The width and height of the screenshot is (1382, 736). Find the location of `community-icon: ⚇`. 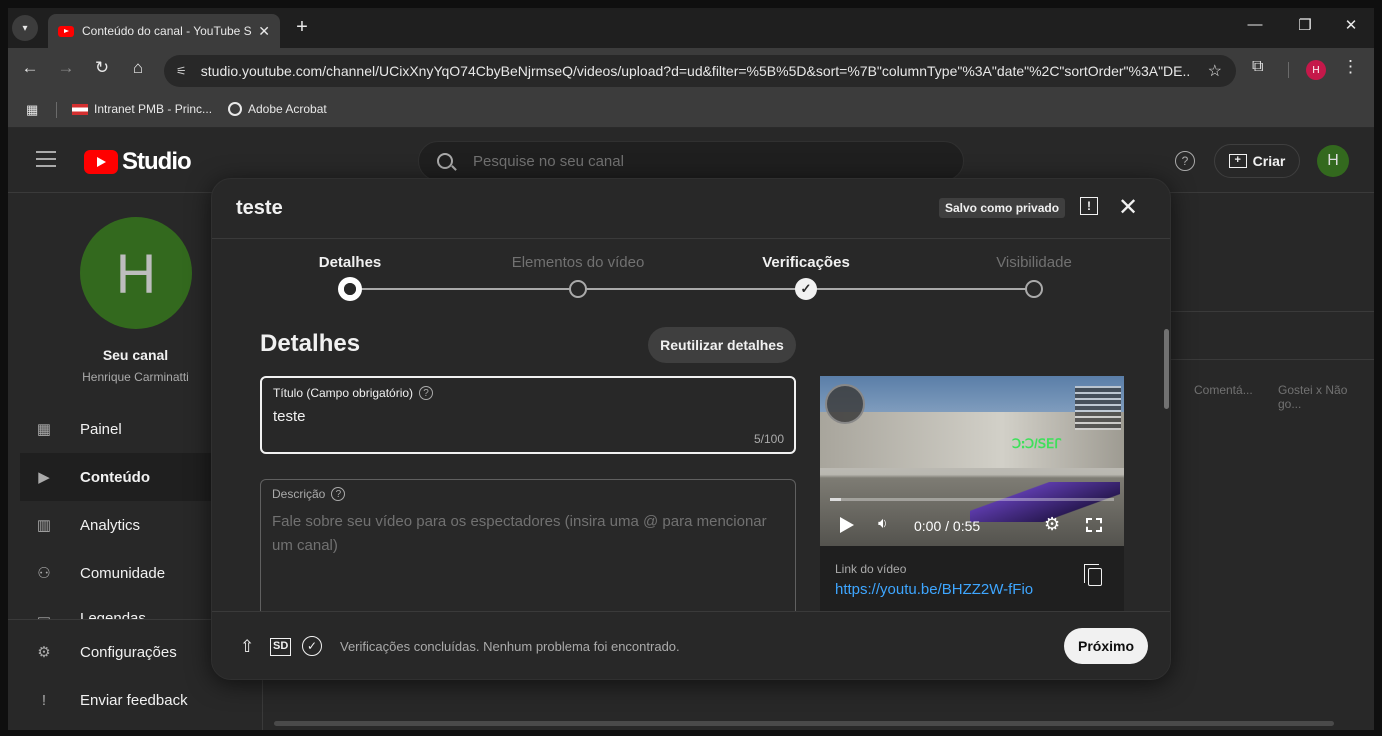

community-icon: ⚇ is located at coordinates (44, 573).